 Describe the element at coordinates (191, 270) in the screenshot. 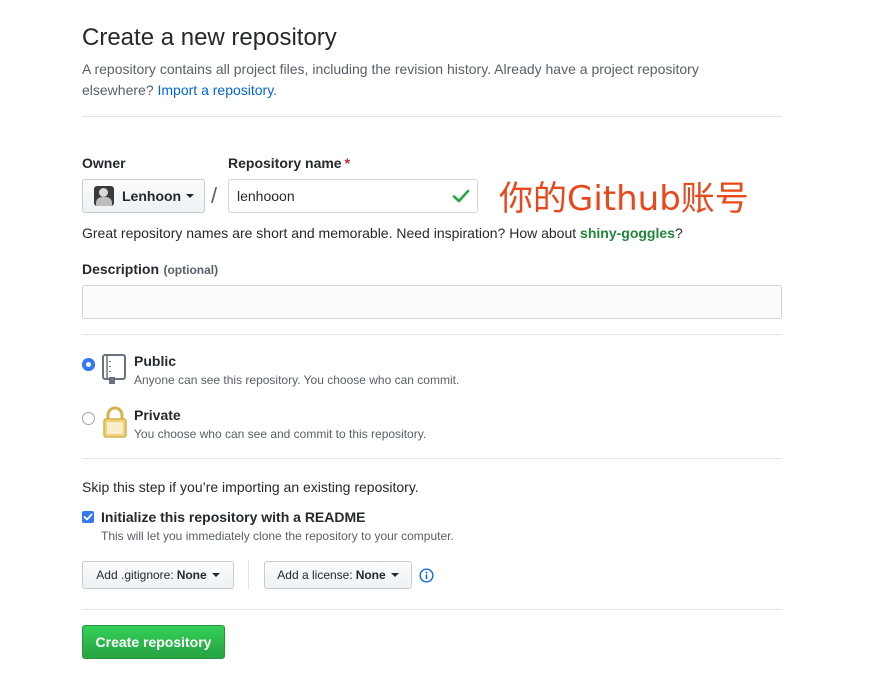

I see `description-optional: (optional)` at that location.